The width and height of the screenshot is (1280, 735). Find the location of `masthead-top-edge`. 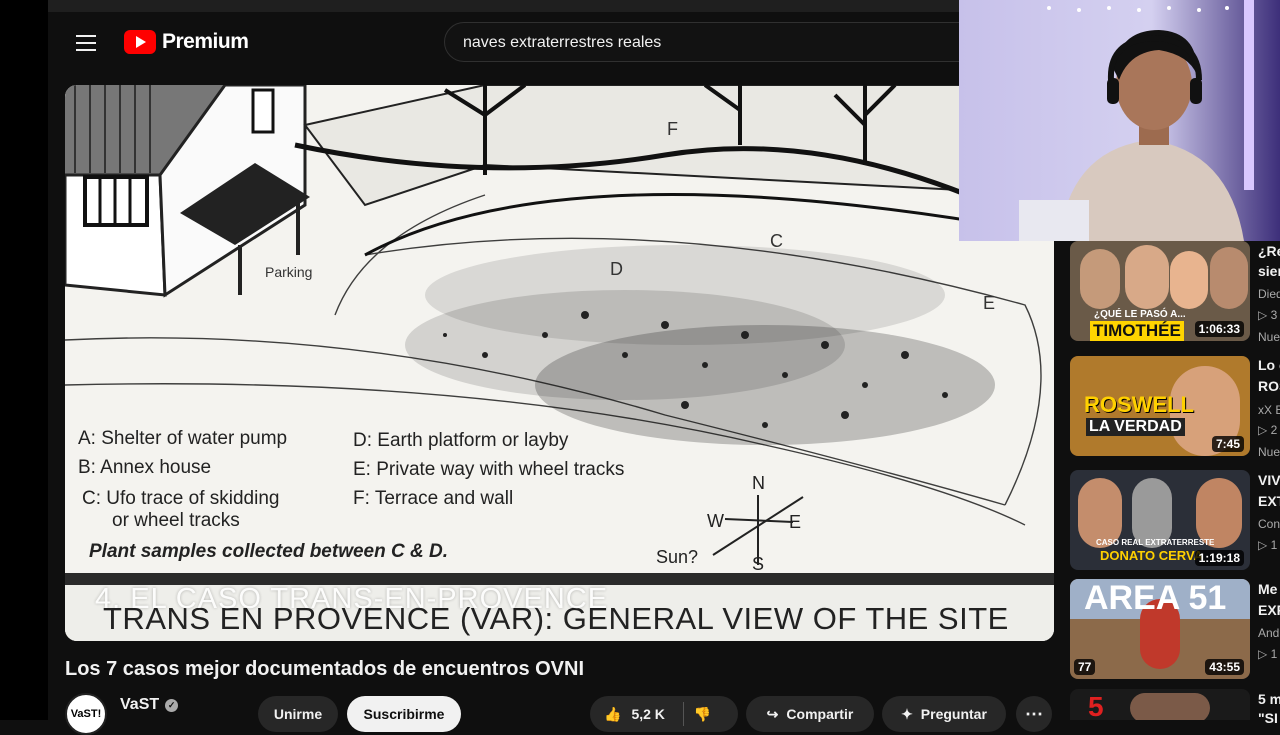

masthead-top-edge is located at coordinates (504, 6).